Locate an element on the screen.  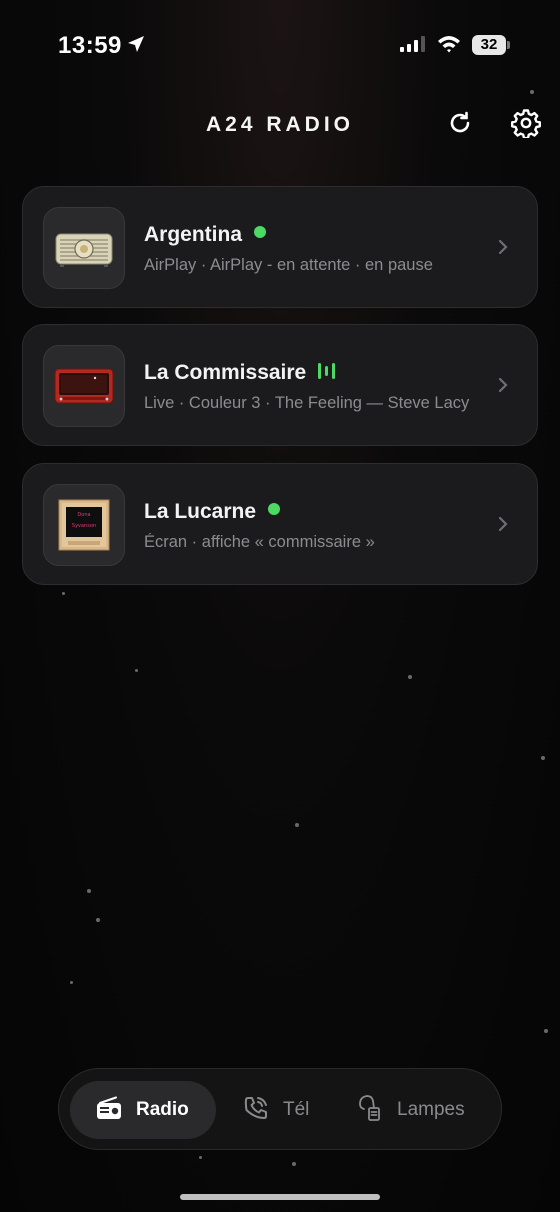
wooden-screen-frame-image: Dona Syvanson is located at coordinates (84, 525).